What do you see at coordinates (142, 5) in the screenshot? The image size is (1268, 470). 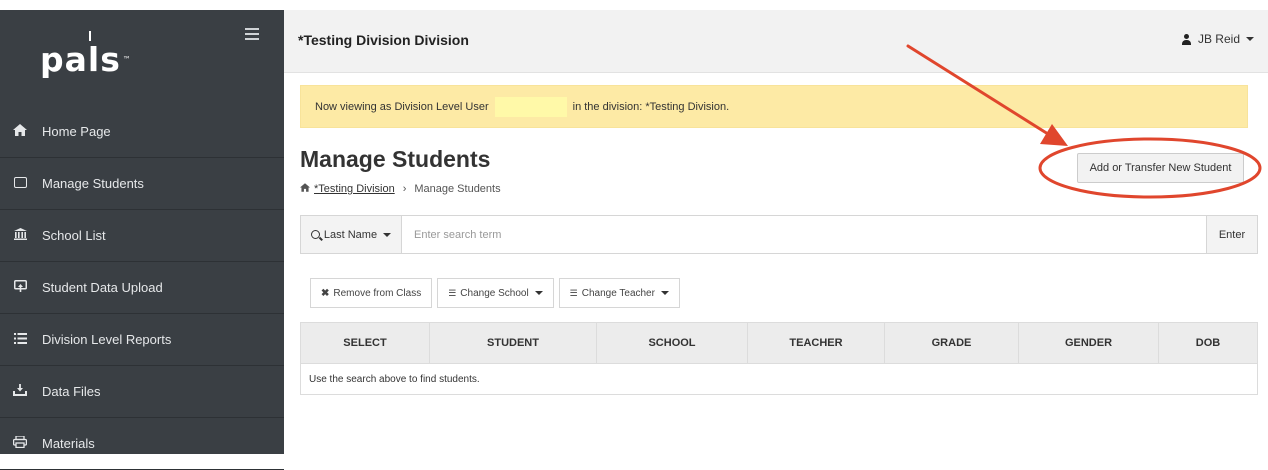 I see `sidebar-top-gap` at bounding box center [142, 5].